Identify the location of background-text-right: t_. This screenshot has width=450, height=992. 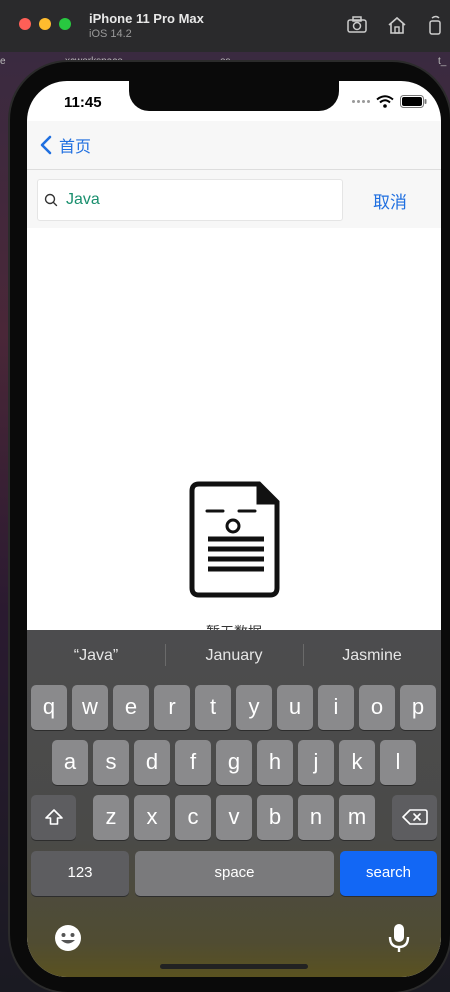
(442, 61).